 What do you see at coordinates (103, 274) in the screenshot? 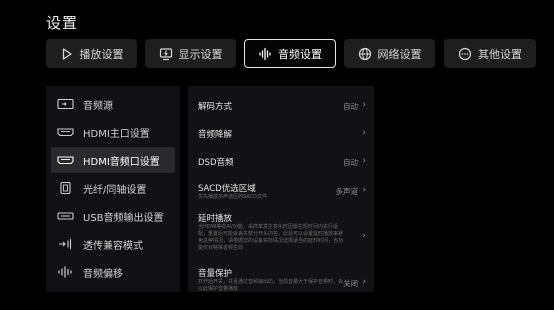
I see `sidebar-item-label: 音频偏移` at bounding box center [103, 274].